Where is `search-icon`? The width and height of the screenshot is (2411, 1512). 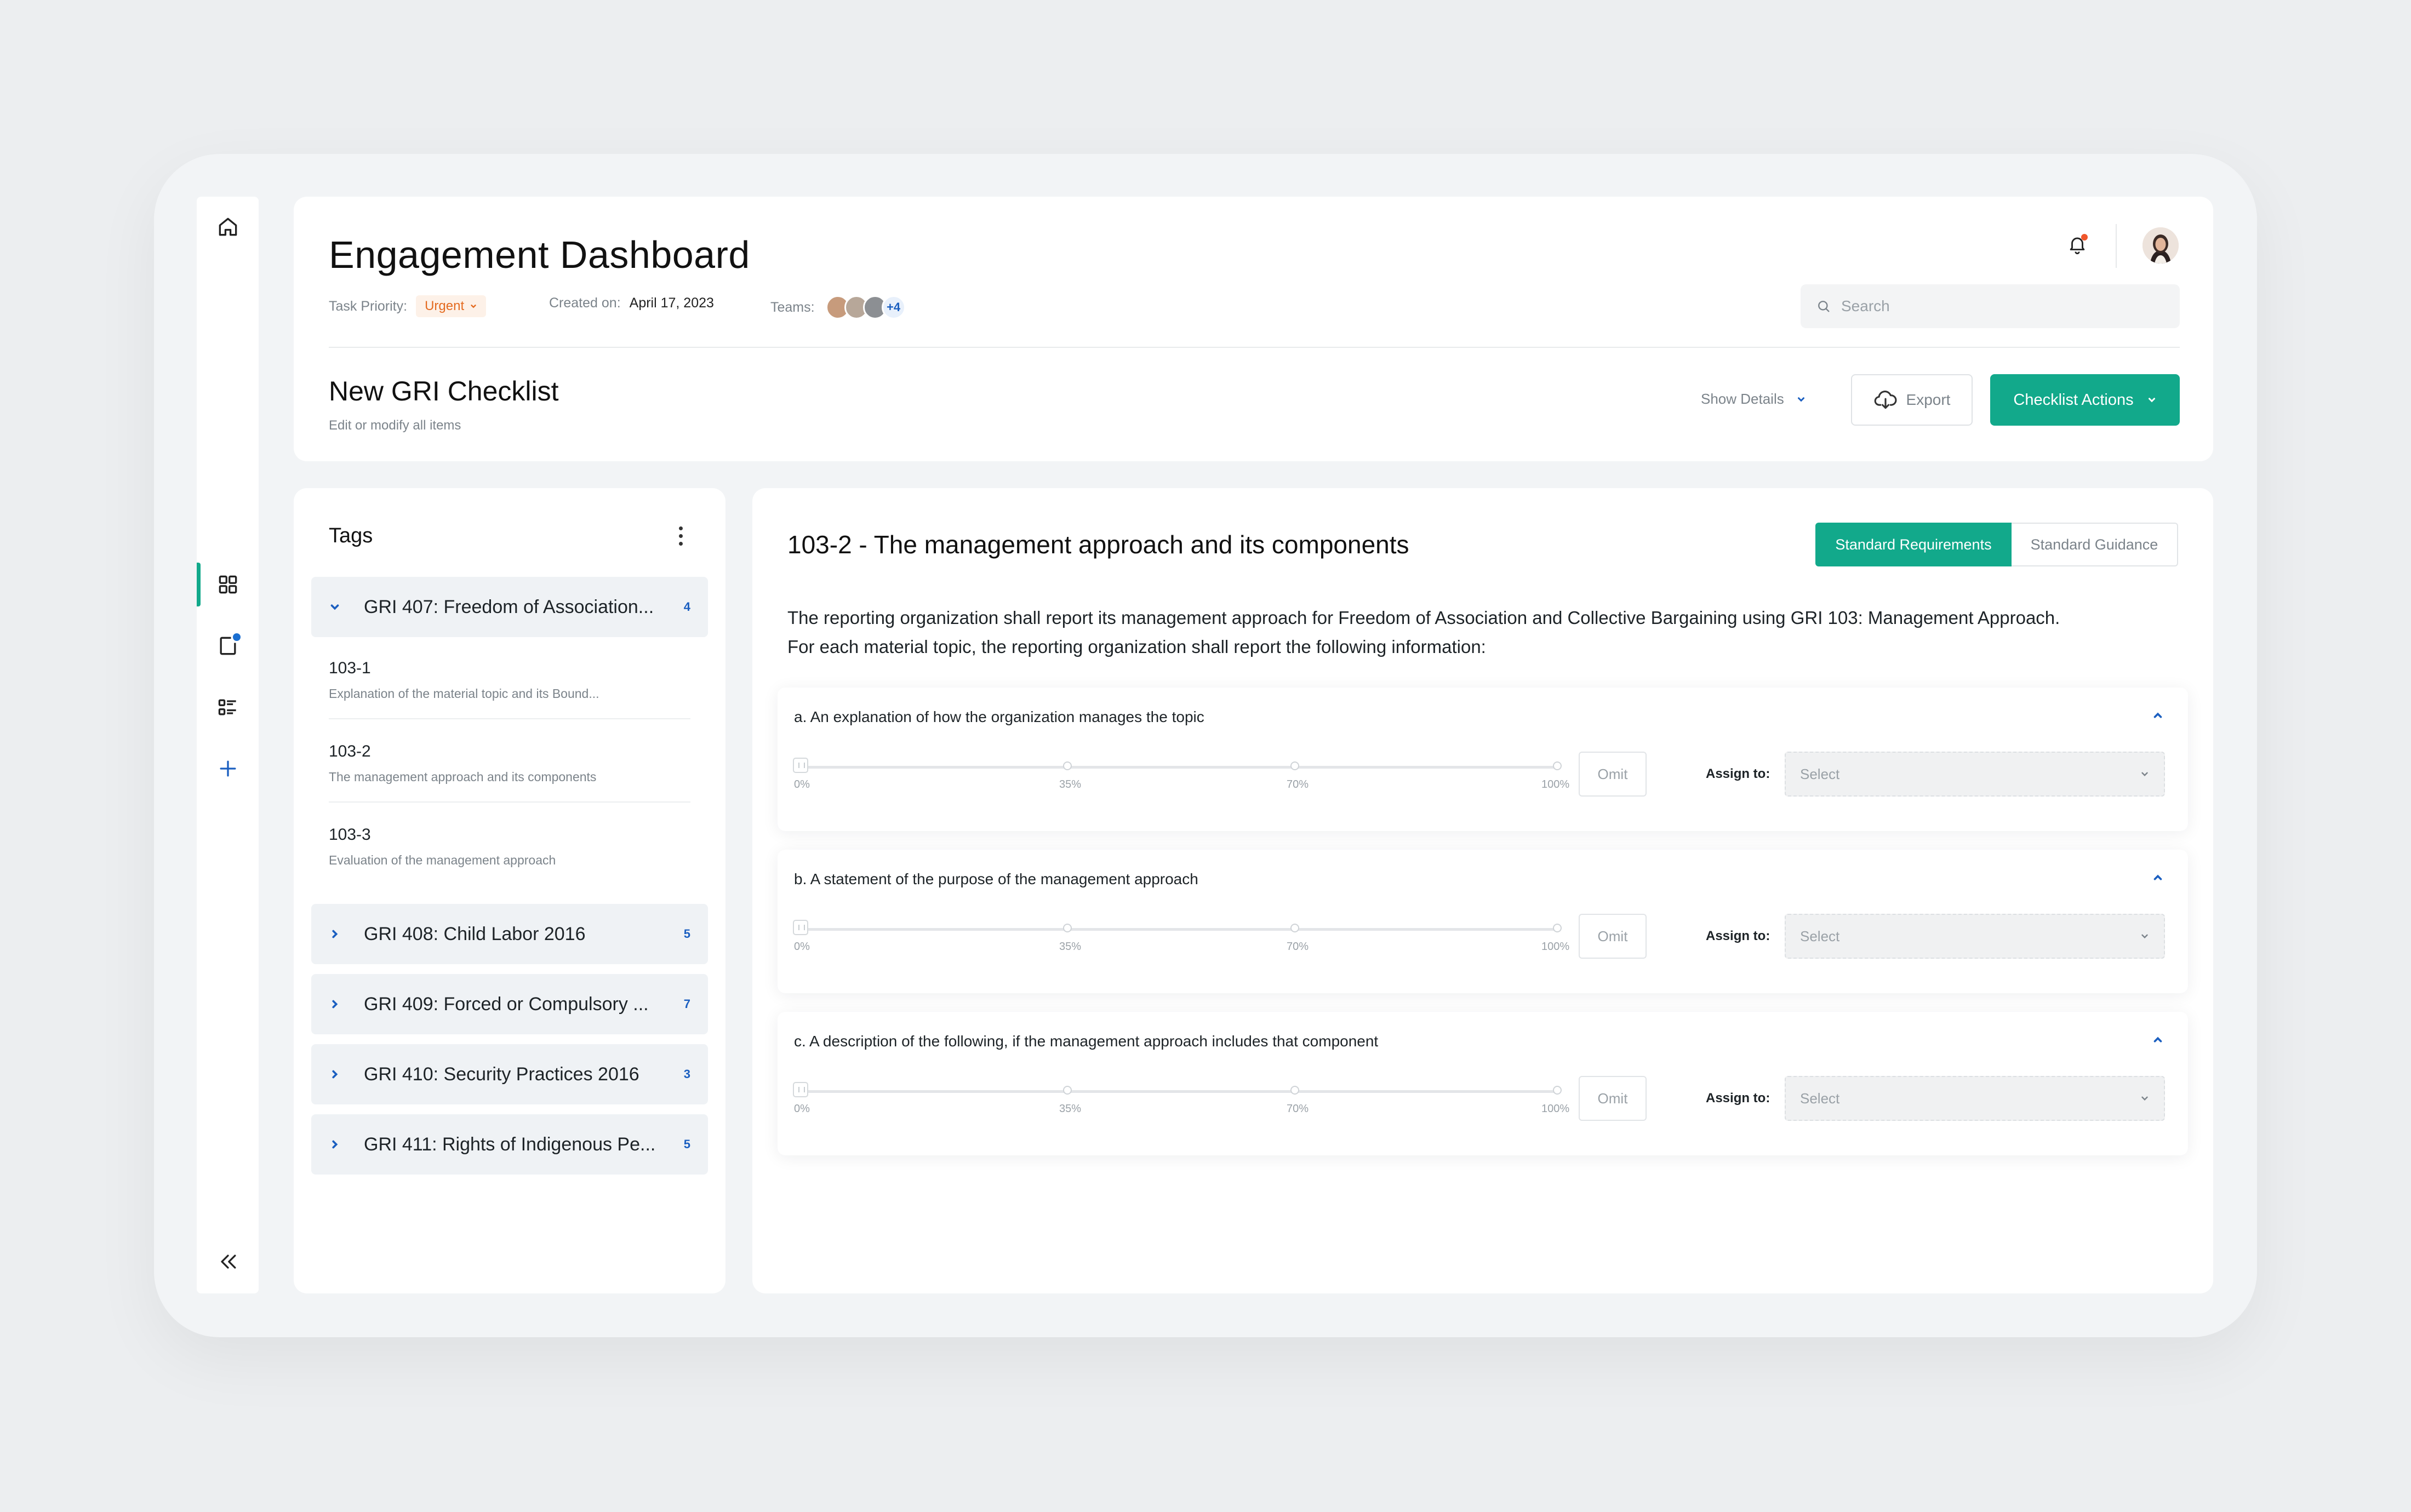
search-icon is located at coordinates (1824, 306).